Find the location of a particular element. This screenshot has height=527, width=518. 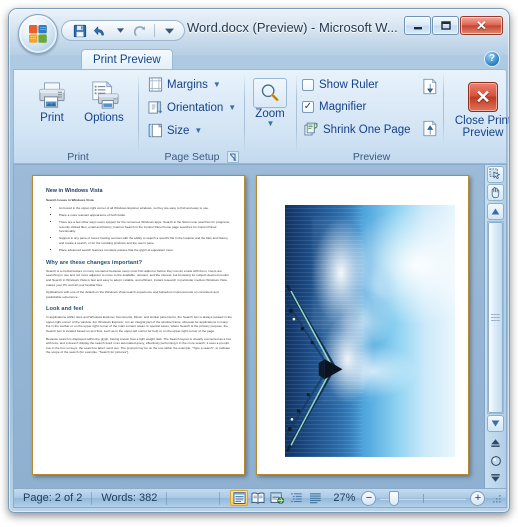

status-page-indicator: Page: 2 of 2 is located at coordinates (52, 498).